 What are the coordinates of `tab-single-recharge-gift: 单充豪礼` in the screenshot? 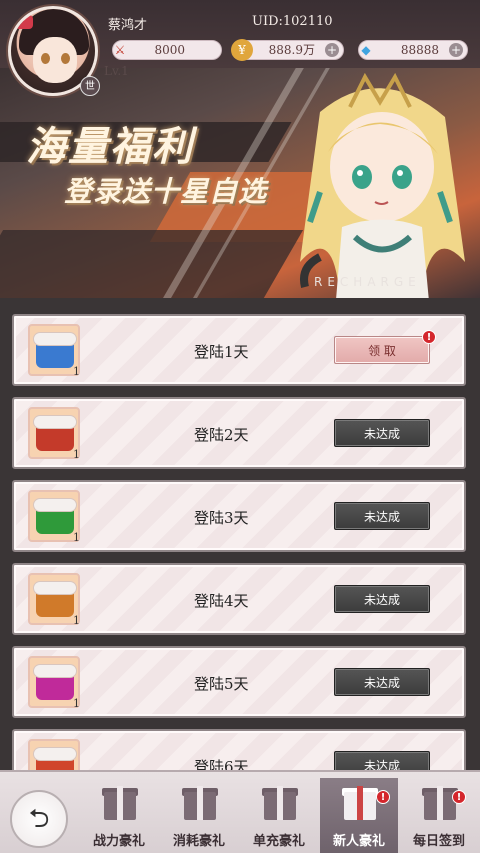 It's located at (279, 815).